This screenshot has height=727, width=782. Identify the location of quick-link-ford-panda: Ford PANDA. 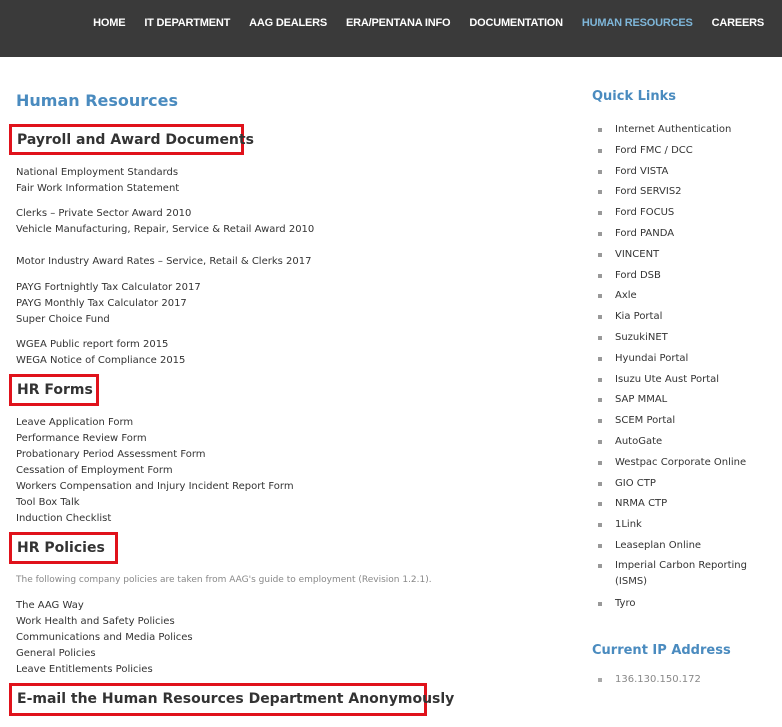
(644, 233).